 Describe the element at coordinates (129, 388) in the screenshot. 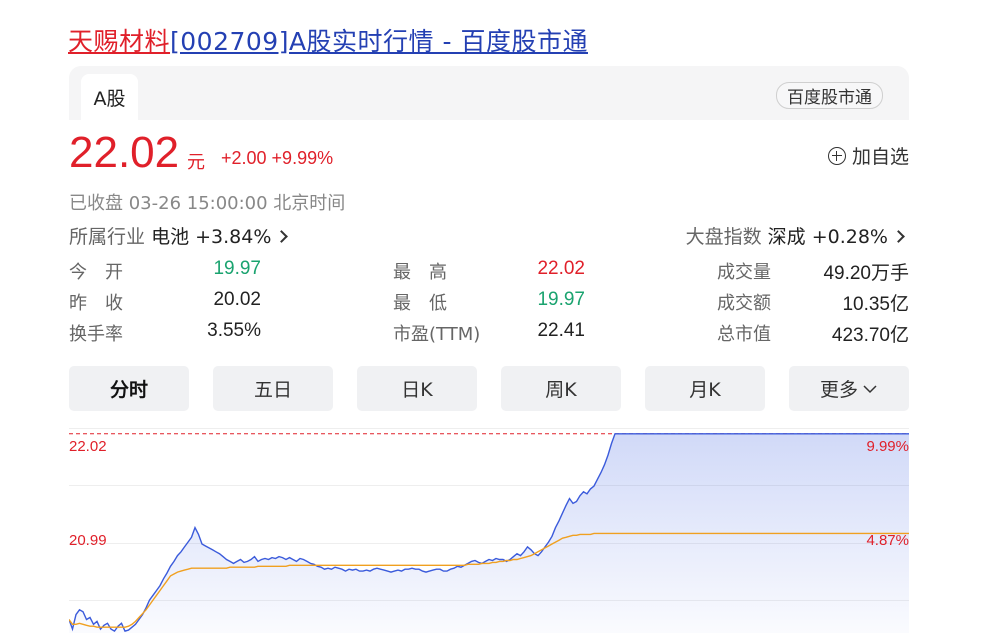

I see `tab-intraday: 分时` at that location.